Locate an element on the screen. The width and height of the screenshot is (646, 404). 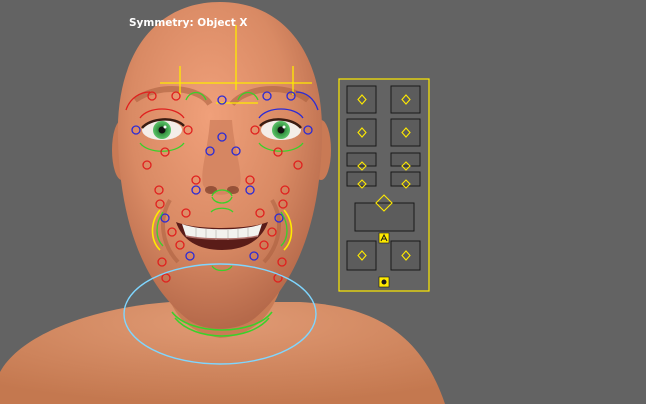
mouth-picker-icon is located at coordinates (384, 238).